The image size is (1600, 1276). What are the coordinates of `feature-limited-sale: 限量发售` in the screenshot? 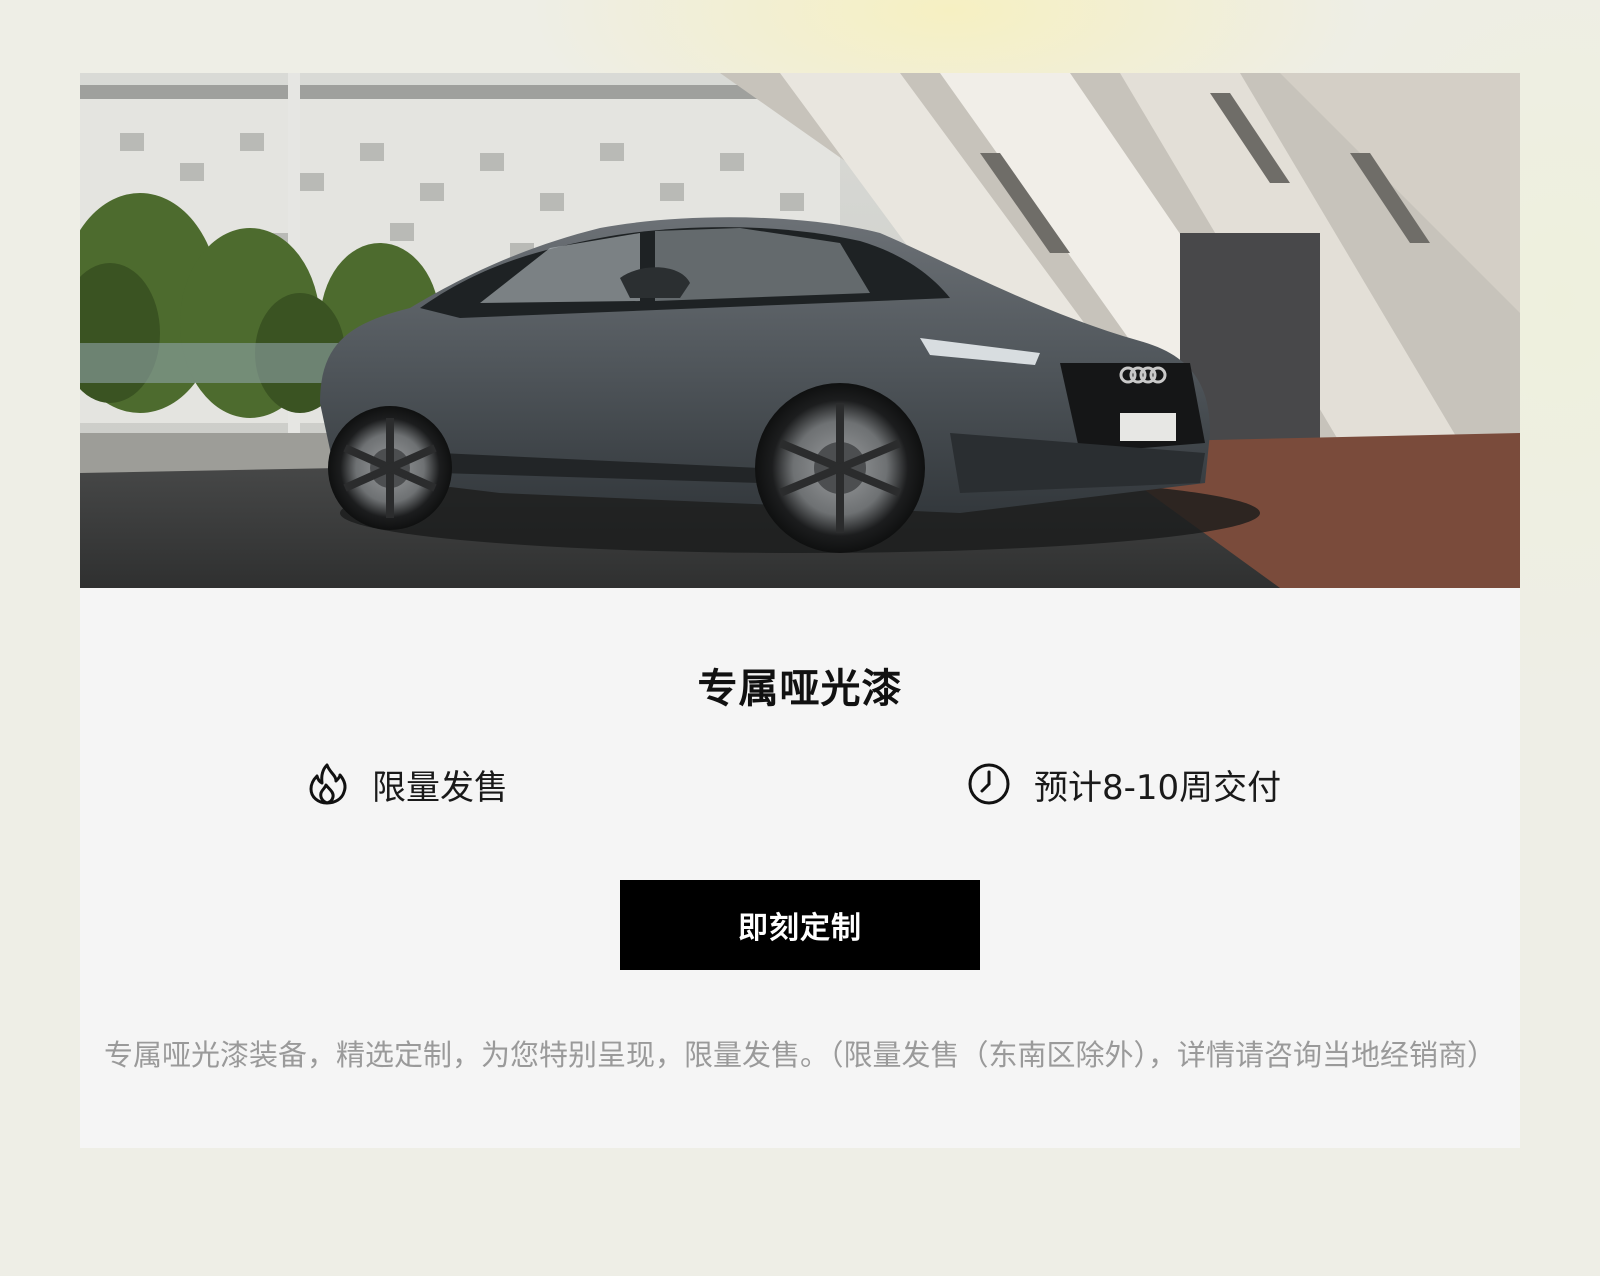 It's located at (405, 784).